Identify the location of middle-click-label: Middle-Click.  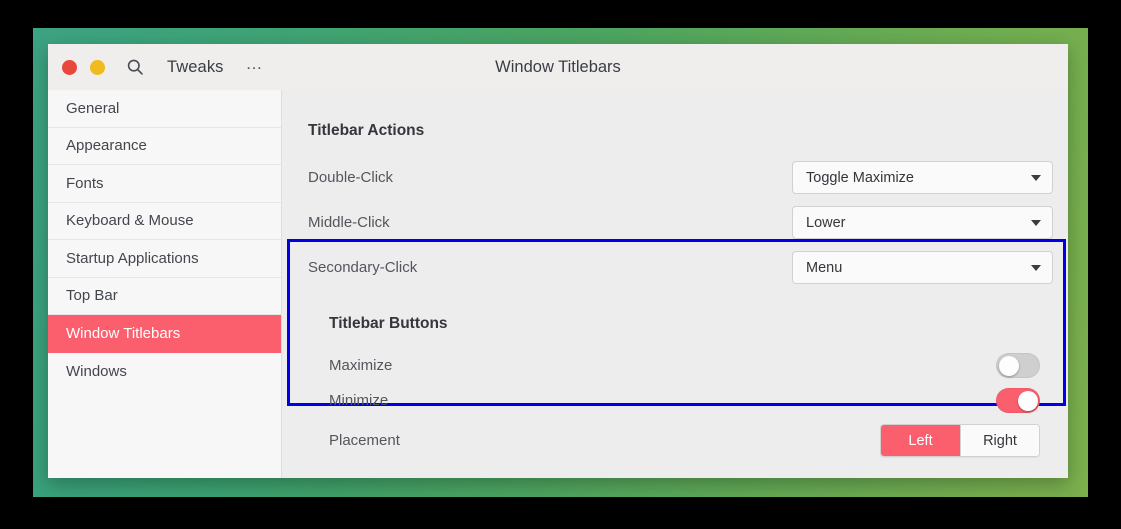
(349, 222).